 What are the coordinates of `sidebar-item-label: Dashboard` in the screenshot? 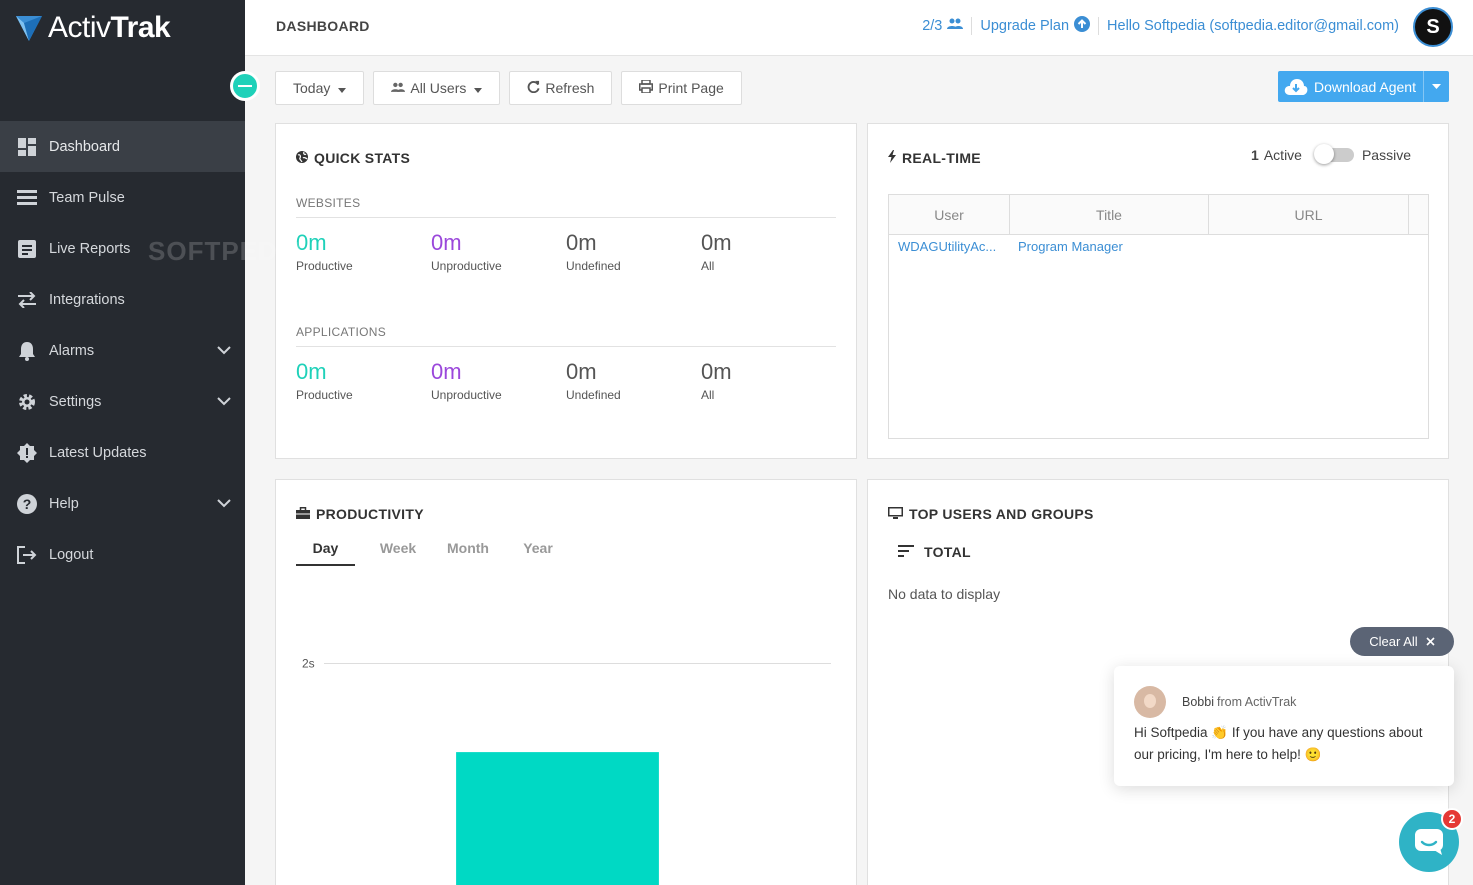 It's located at (84, 146).